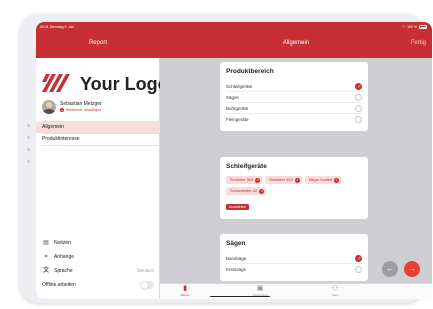 The image size is (433, 309). I want to click on status-time: 09:41, so click(44, 27).